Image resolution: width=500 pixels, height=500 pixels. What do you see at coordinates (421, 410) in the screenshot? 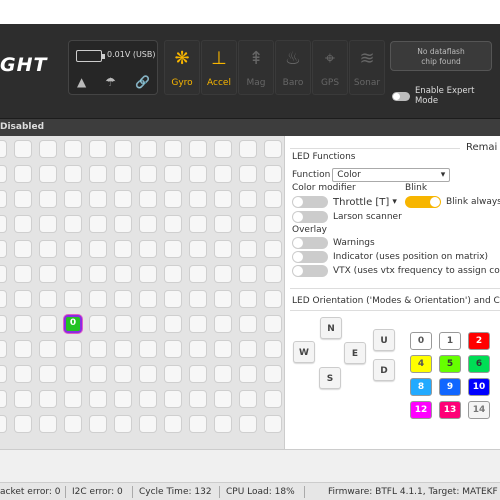
I see `color-swatch-12: 12` at bounding box center [421, 410].